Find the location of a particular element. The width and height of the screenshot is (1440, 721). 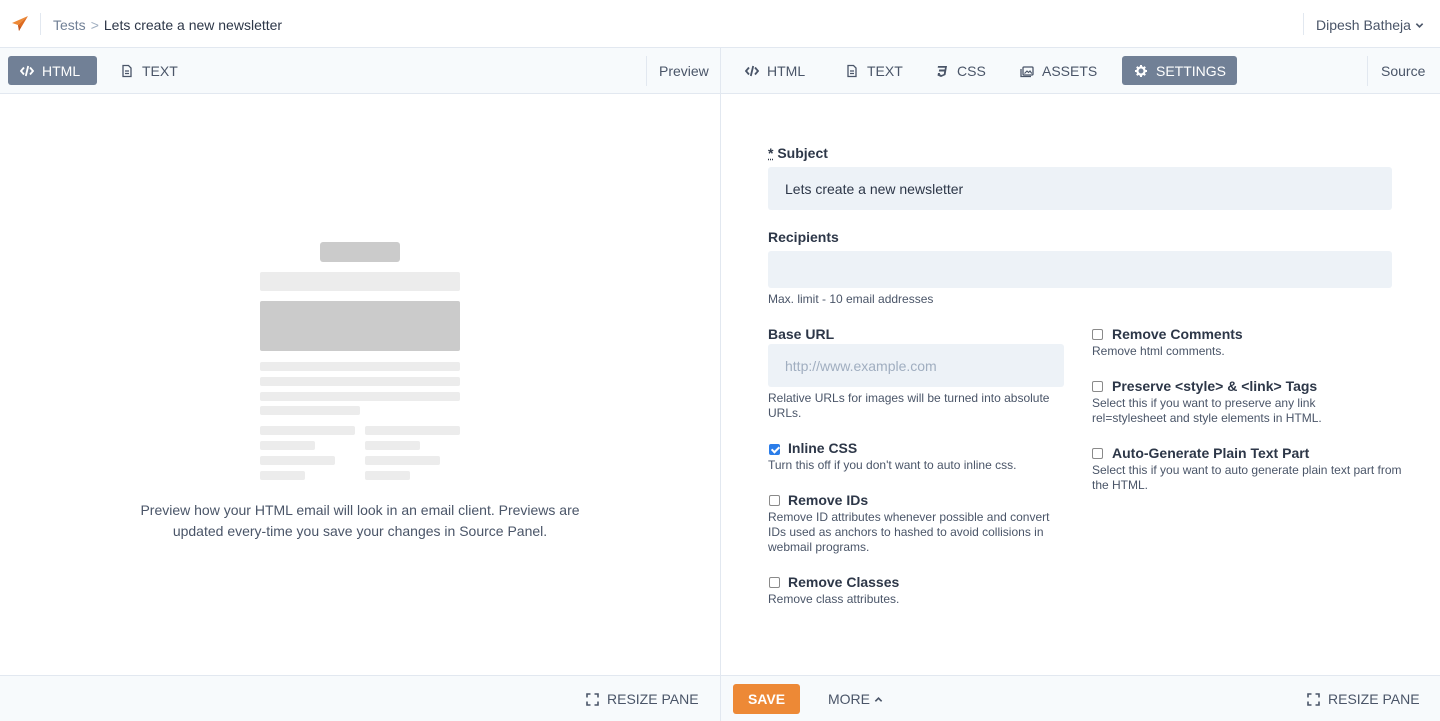

source-tab-text: TEXT is located at coordinates (874, 70).